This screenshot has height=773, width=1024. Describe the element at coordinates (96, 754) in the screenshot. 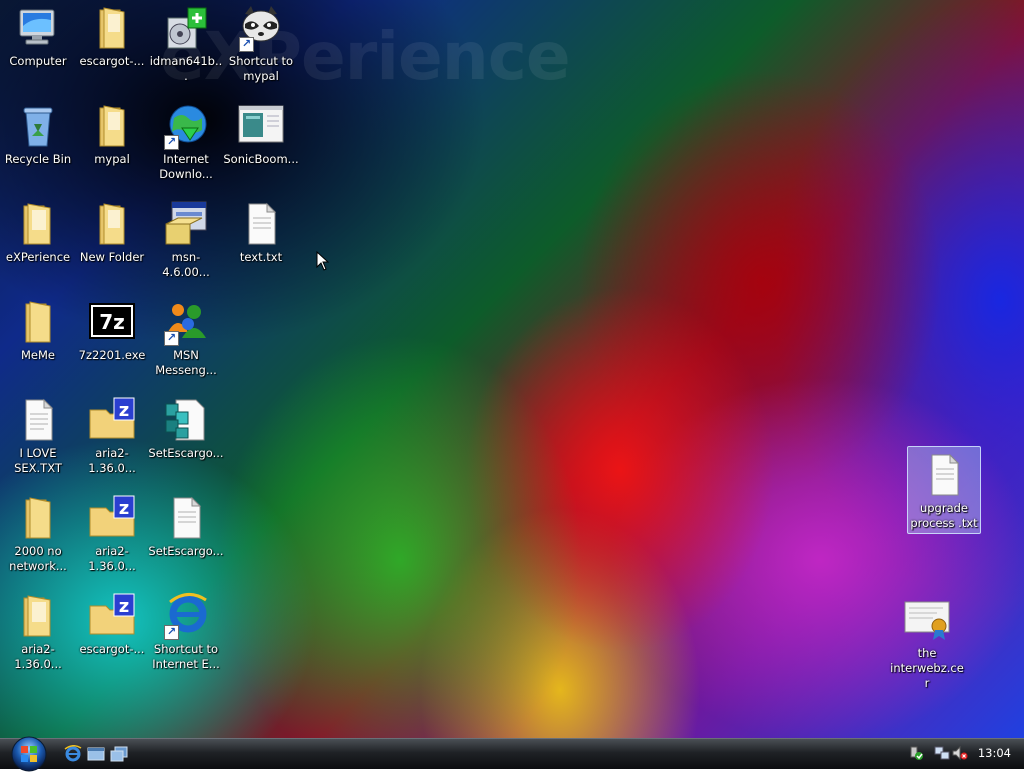

I see `show-desktop-icon` at that location.